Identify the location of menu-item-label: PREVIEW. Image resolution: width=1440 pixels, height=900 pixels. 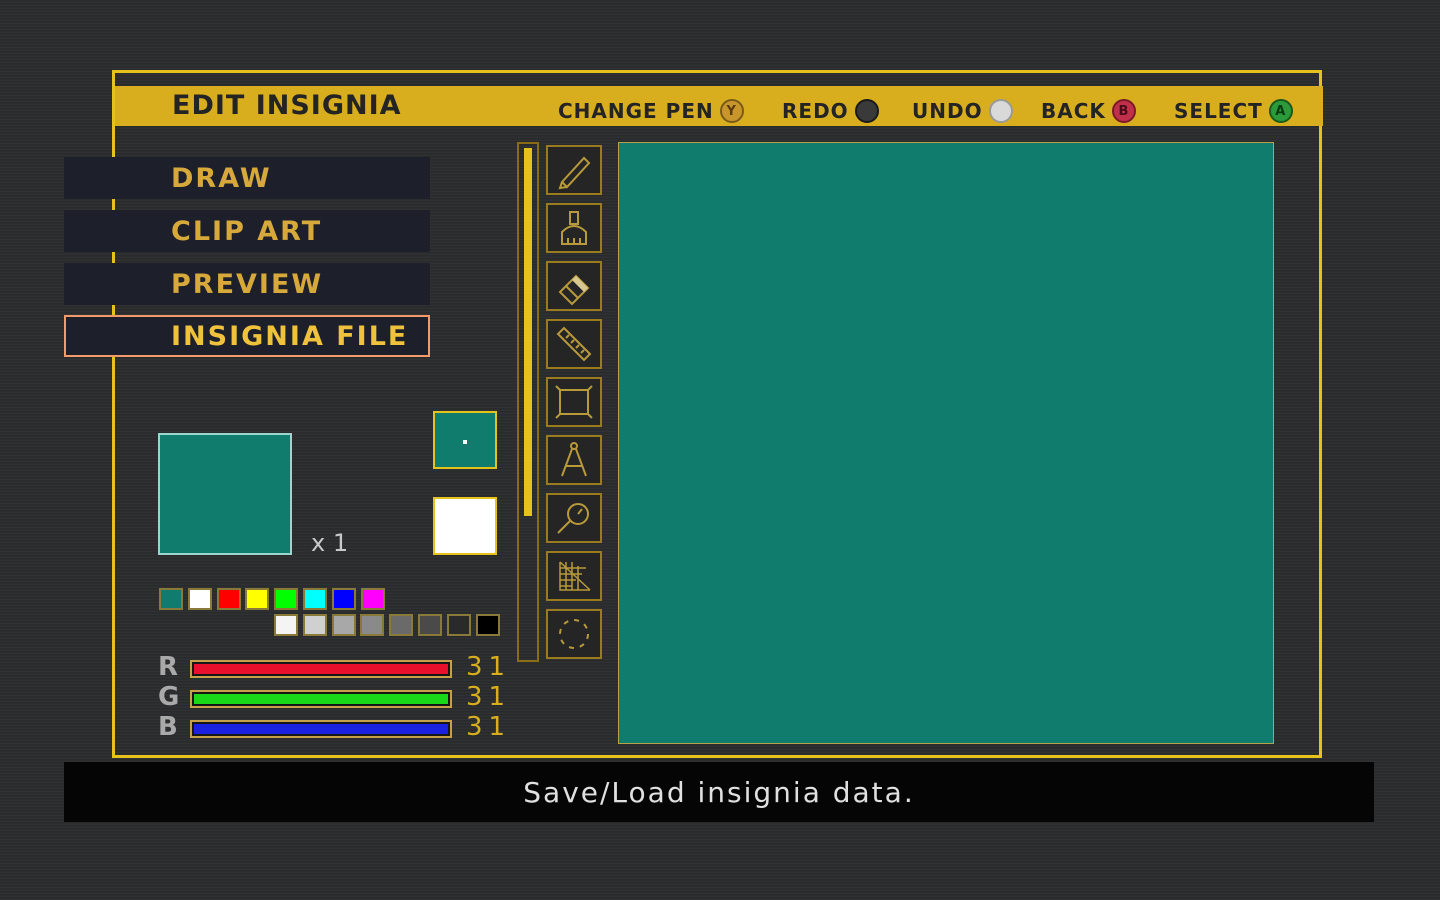
(247, 284).